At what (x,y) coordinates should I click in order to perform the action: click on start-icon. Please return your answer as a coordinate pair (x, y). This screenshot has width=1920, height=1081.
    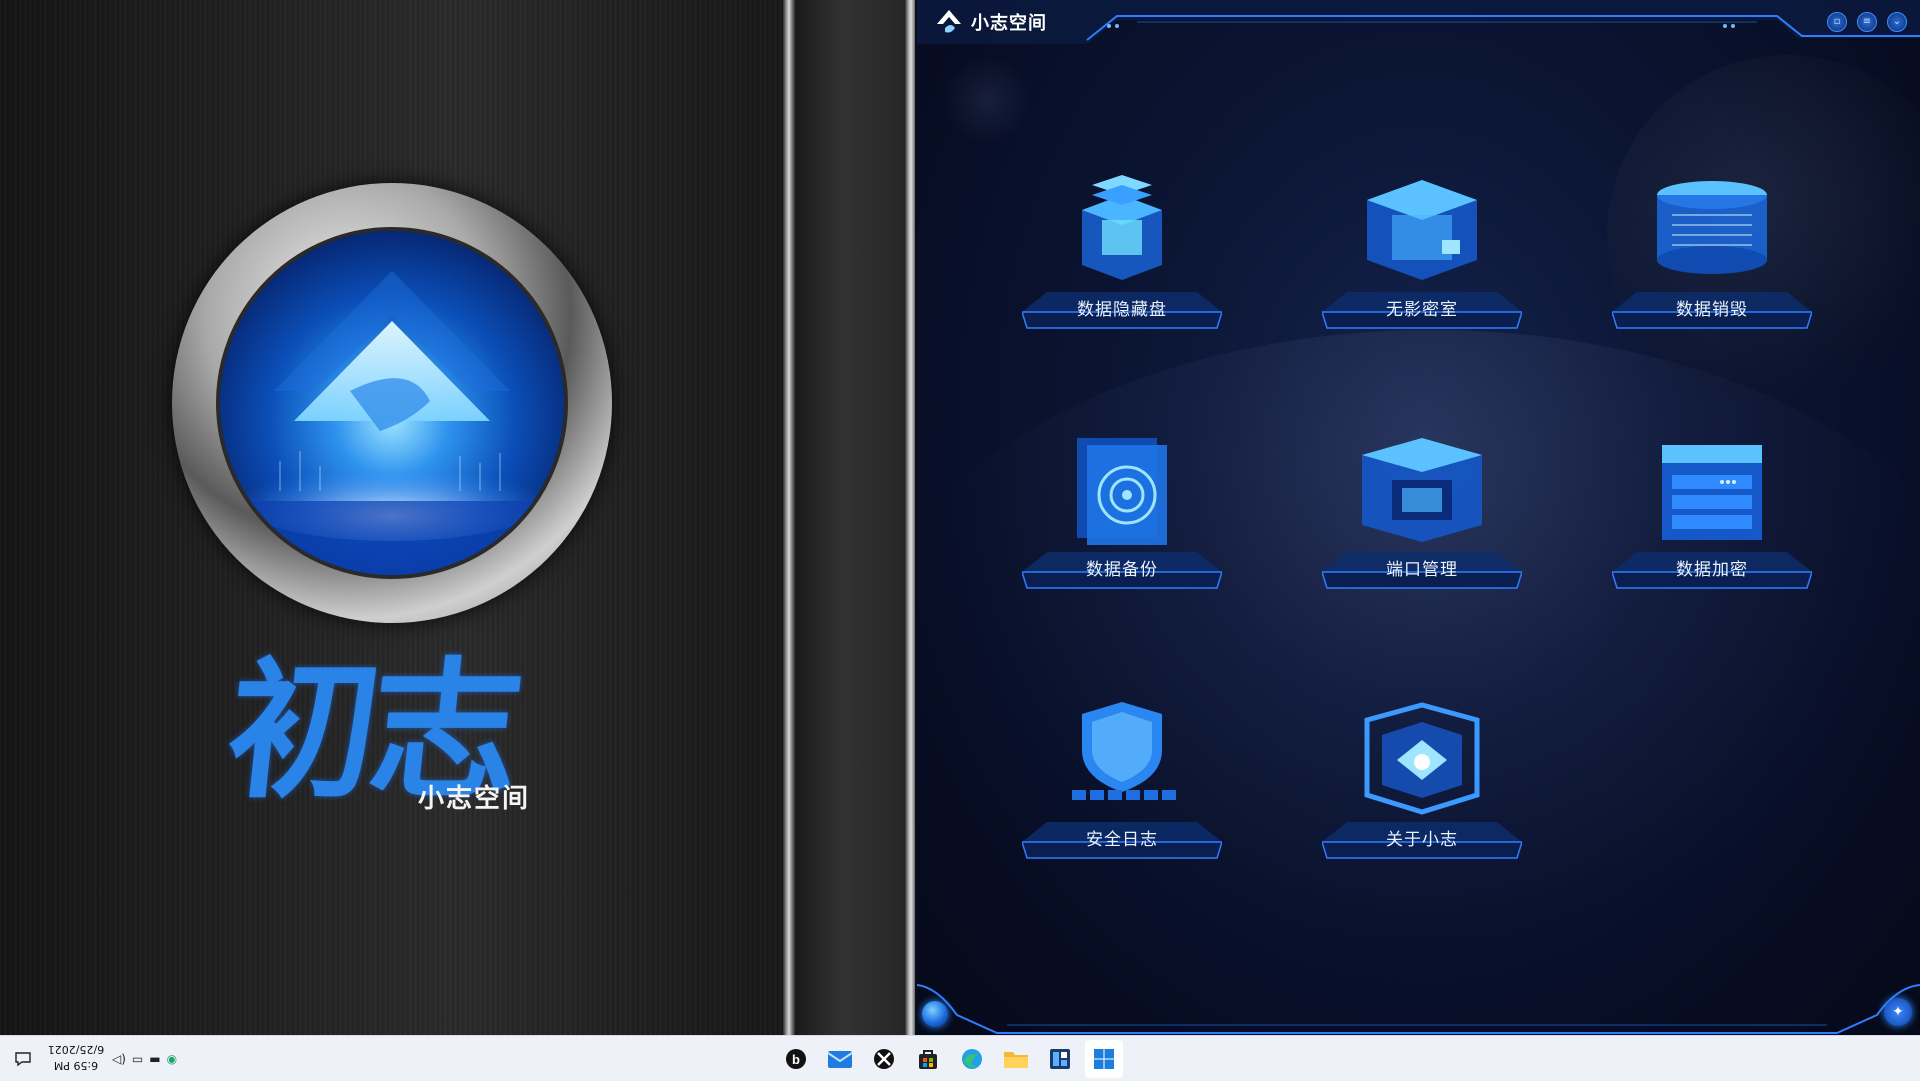
    Looking at the image, I should click on (1104, 1059).